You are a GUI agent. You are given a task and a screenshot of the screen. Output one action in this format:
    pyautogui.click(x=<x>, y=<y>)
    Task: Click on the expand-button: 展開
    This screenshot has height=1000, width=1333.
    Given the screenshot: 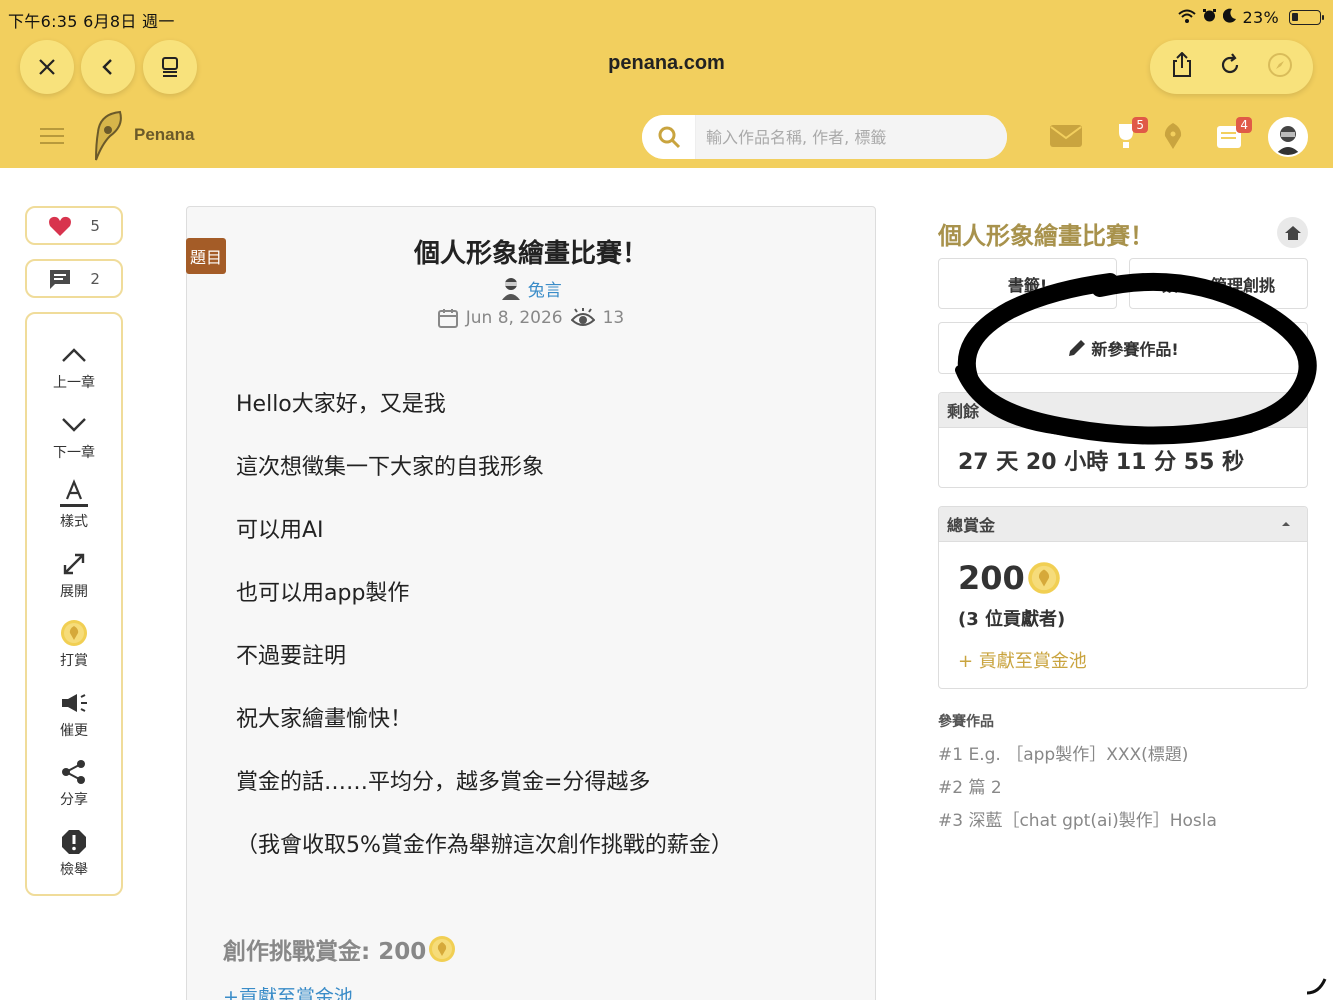 What is the action you would take?
    pyautogui.click(x=74, y=582)
    